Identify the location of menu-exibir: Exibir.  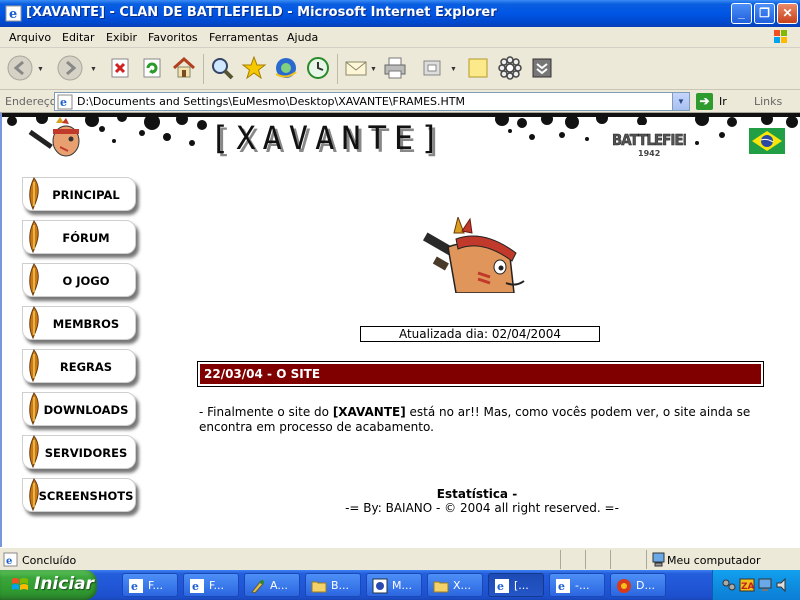
(121, 37).